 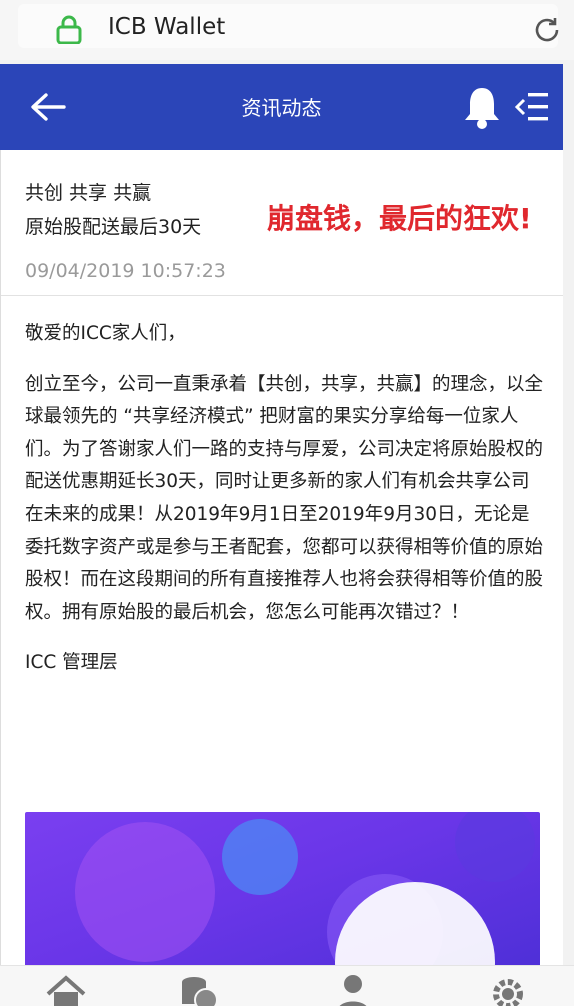 I want to click on gear-icon, so click(x=508, y=989).